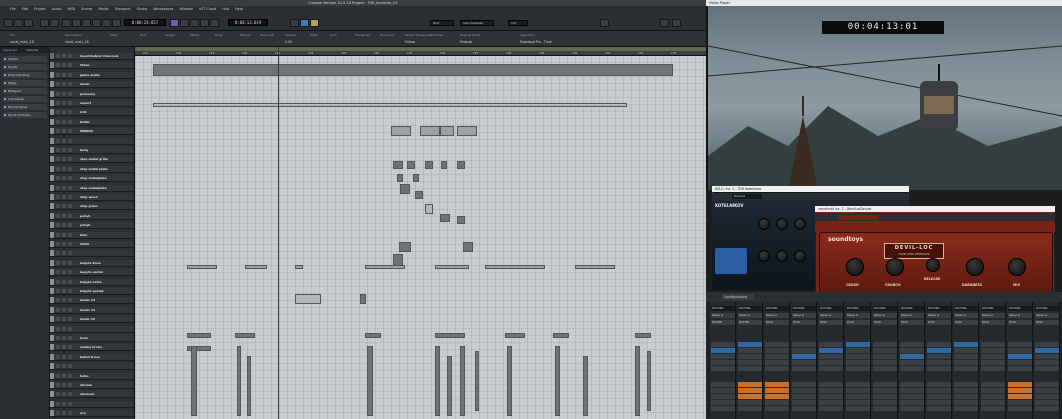  I want to click on track-row: step metalplate, so click(92, 179).